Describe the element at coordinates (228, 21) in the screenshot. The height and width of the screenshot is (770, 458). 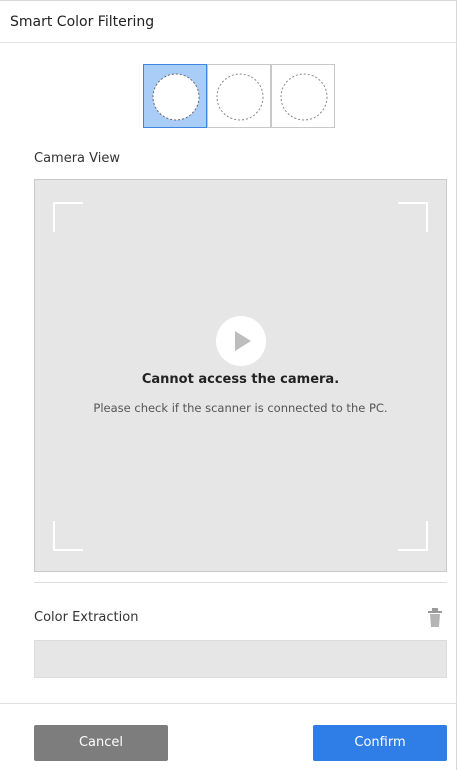
I see `panel-header: Smart Color Filtering` at that location.